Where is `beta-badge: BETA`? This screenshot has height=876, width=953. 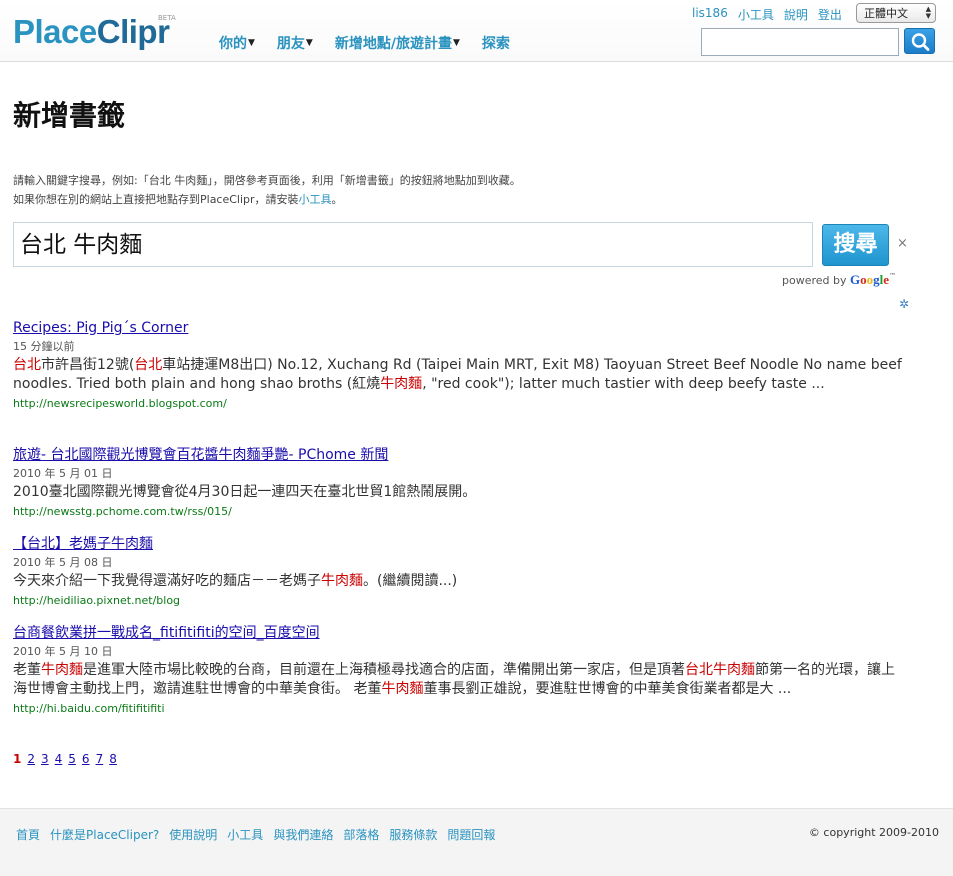
beta-badge: BETA is located at coordinates (167, 18).